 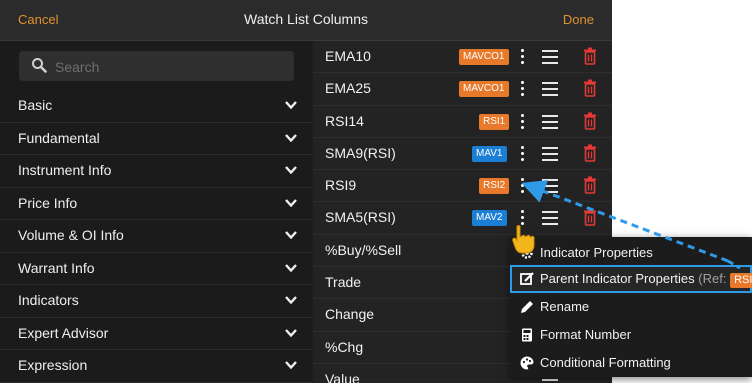 I want to click on category-label: Basic, so click(x=35, y=105).